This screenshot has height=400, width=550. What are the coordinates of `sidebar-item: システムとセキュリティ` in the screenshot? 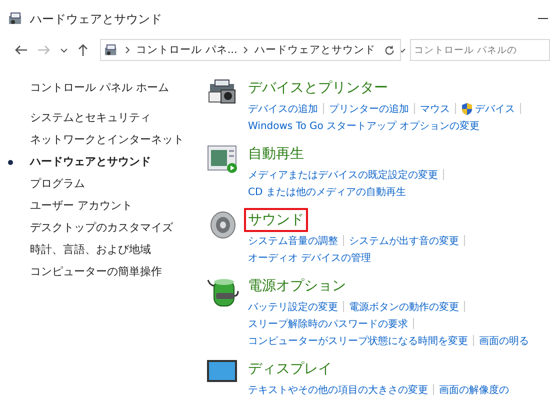 It's located at (90, 118).